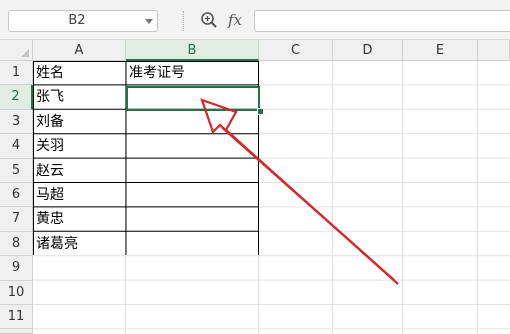 The width and height of the screenshot is (510, 334). I want to click on cell-a8: 诸葛亮, so click(79, 244).